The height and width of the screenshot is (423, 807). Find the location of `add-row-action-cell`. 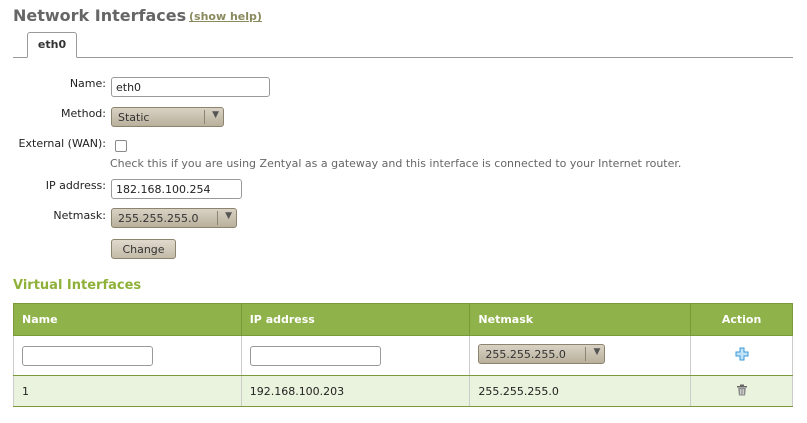

add-row-action-cell is located at coordinates (741, 355).